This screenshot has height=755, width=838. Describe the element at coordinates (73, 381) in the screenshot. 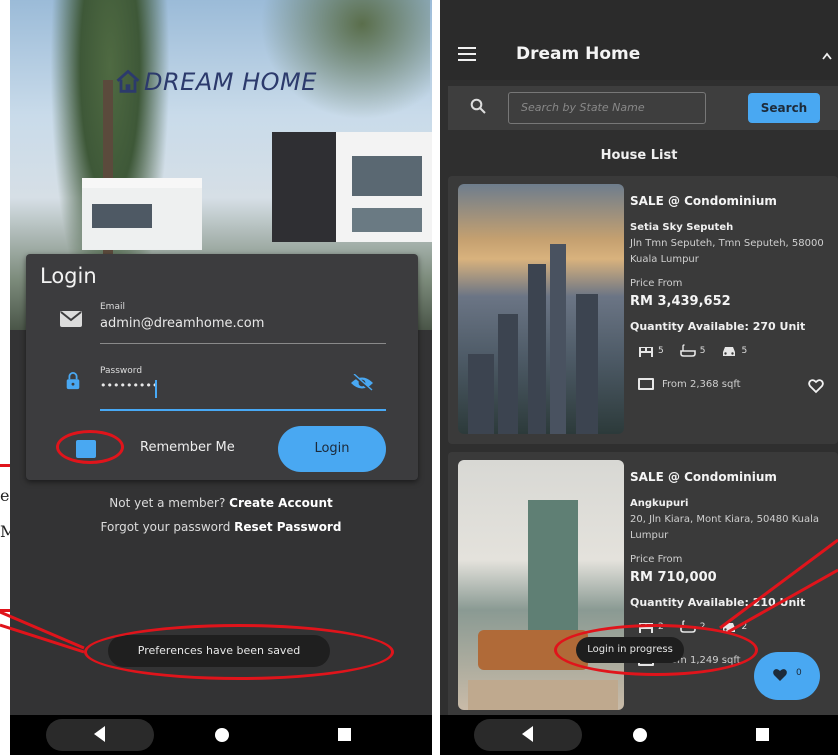

I see `lock-icon` at that location.